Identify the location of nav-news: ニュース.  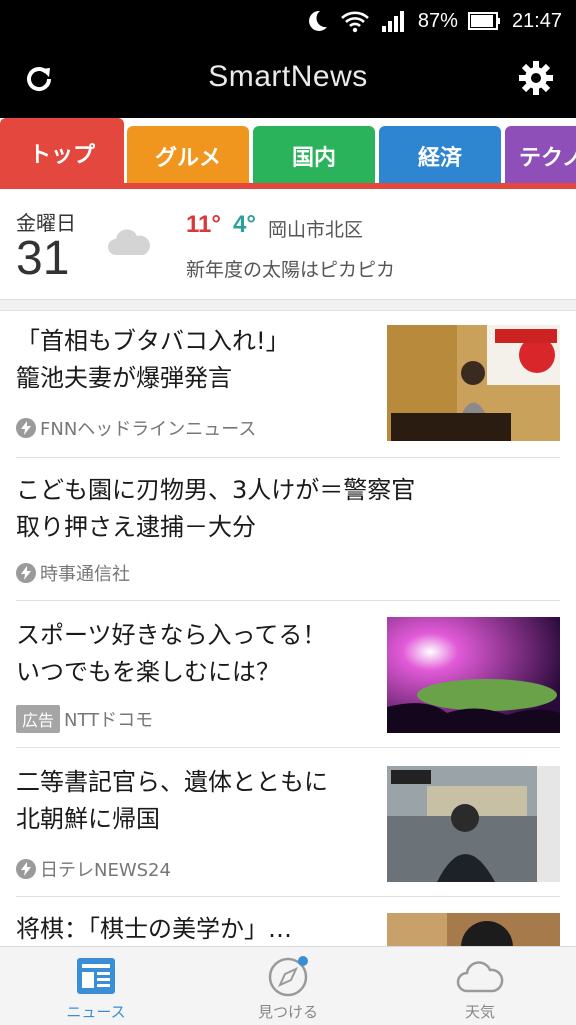
(96, 986).